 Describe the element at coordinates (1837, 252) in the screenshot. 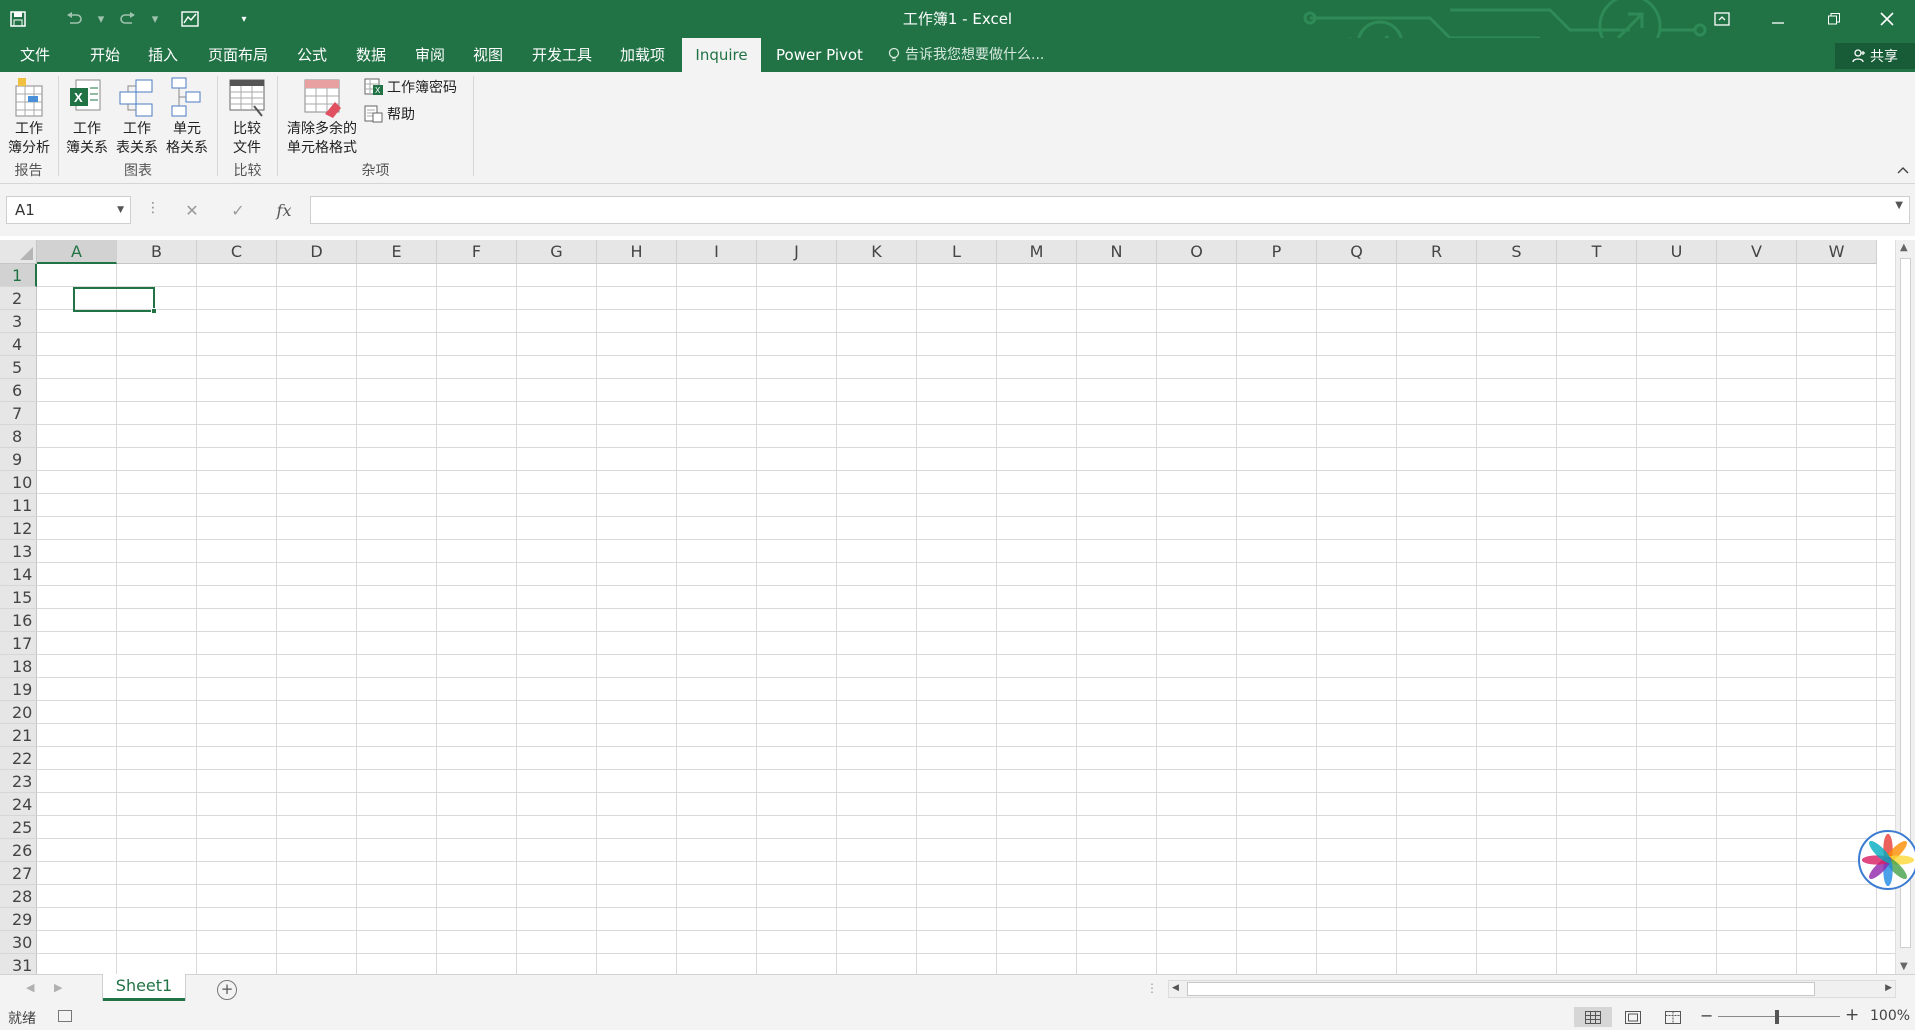

I see `column-header: W` at that location.